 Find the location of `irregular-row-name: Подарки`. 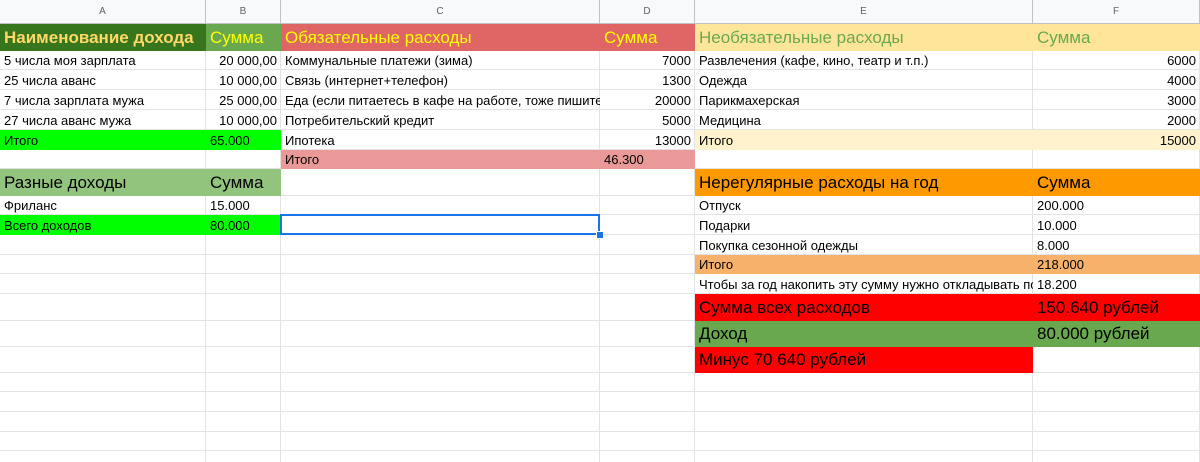

irregular-row-name: Подарки is located at coordinates (864, 225).